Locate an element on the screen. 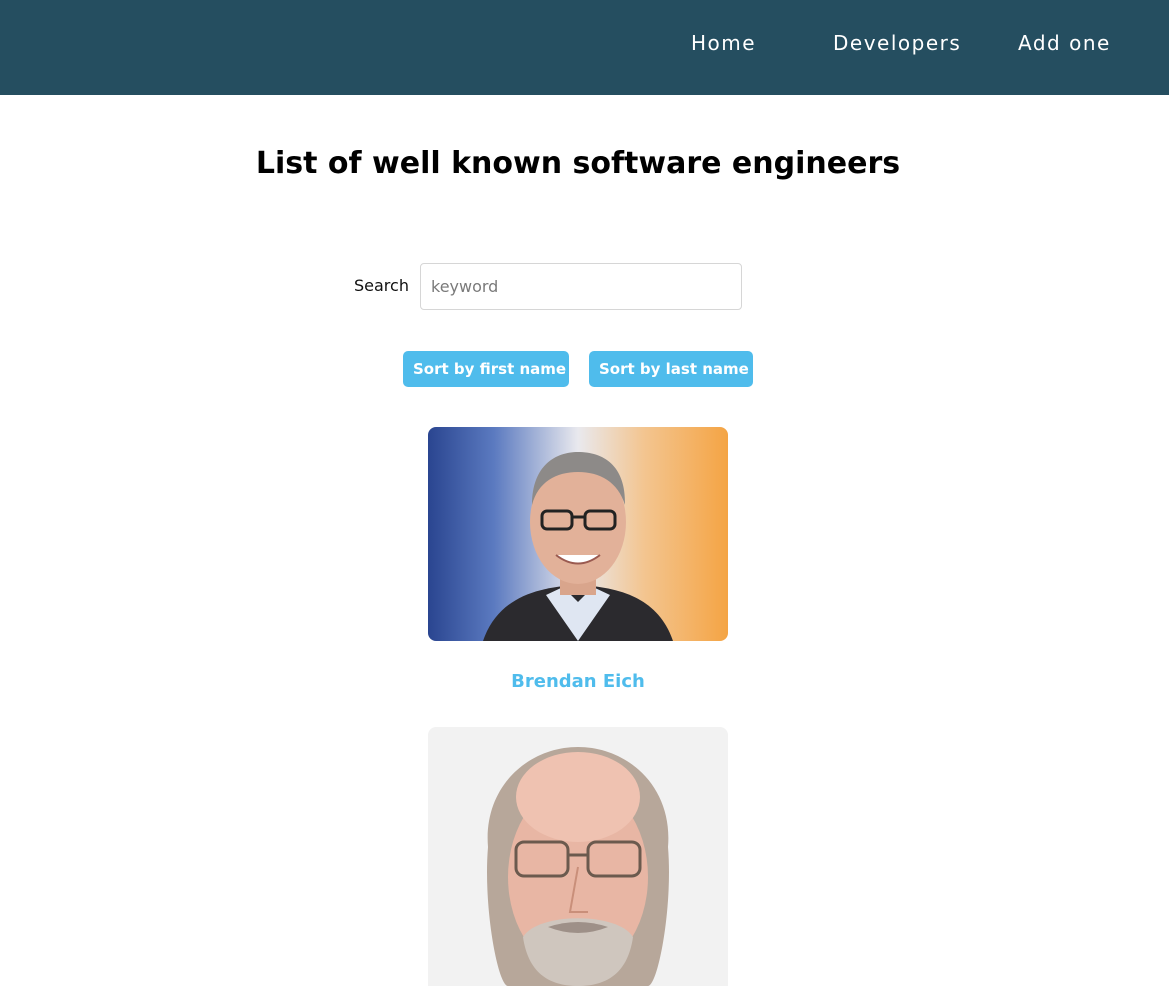 The width and height of the screenshot is (1169, 986). top-navbar: Home Developers Add one is located at coordinates (584, 47).